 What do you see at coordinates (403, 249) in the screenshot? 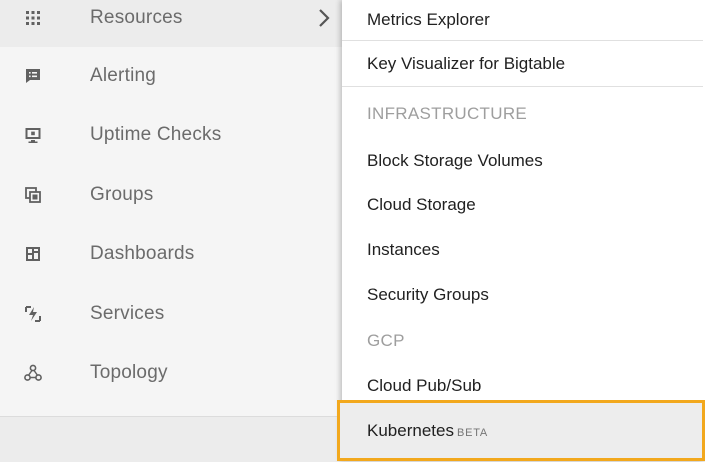
I see `menu-item-label: Instances` at bounding box center [403, 249].